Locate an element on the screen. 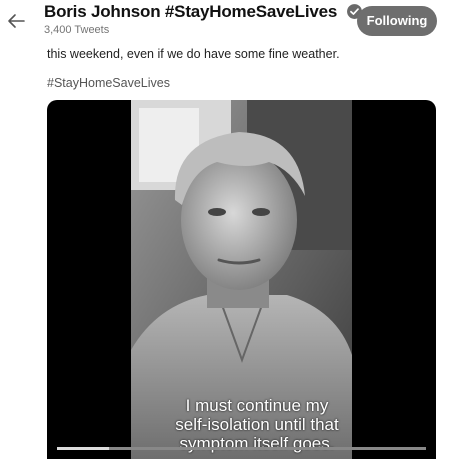  arrow-left-icon is located at coordinates (16, 21).